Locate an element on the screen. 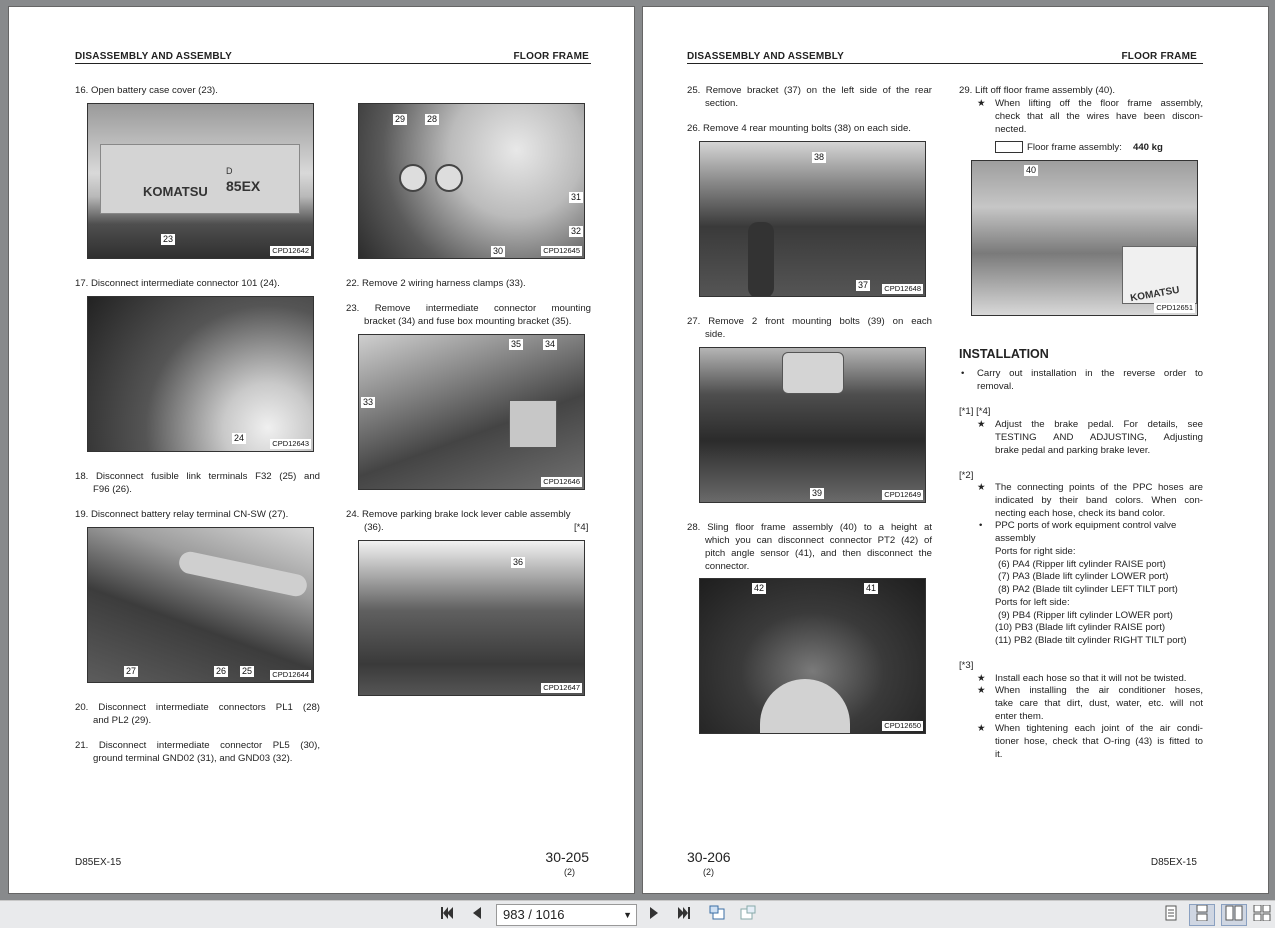  photo-caption: CPD12651 is located at coordinates (1174, 308).